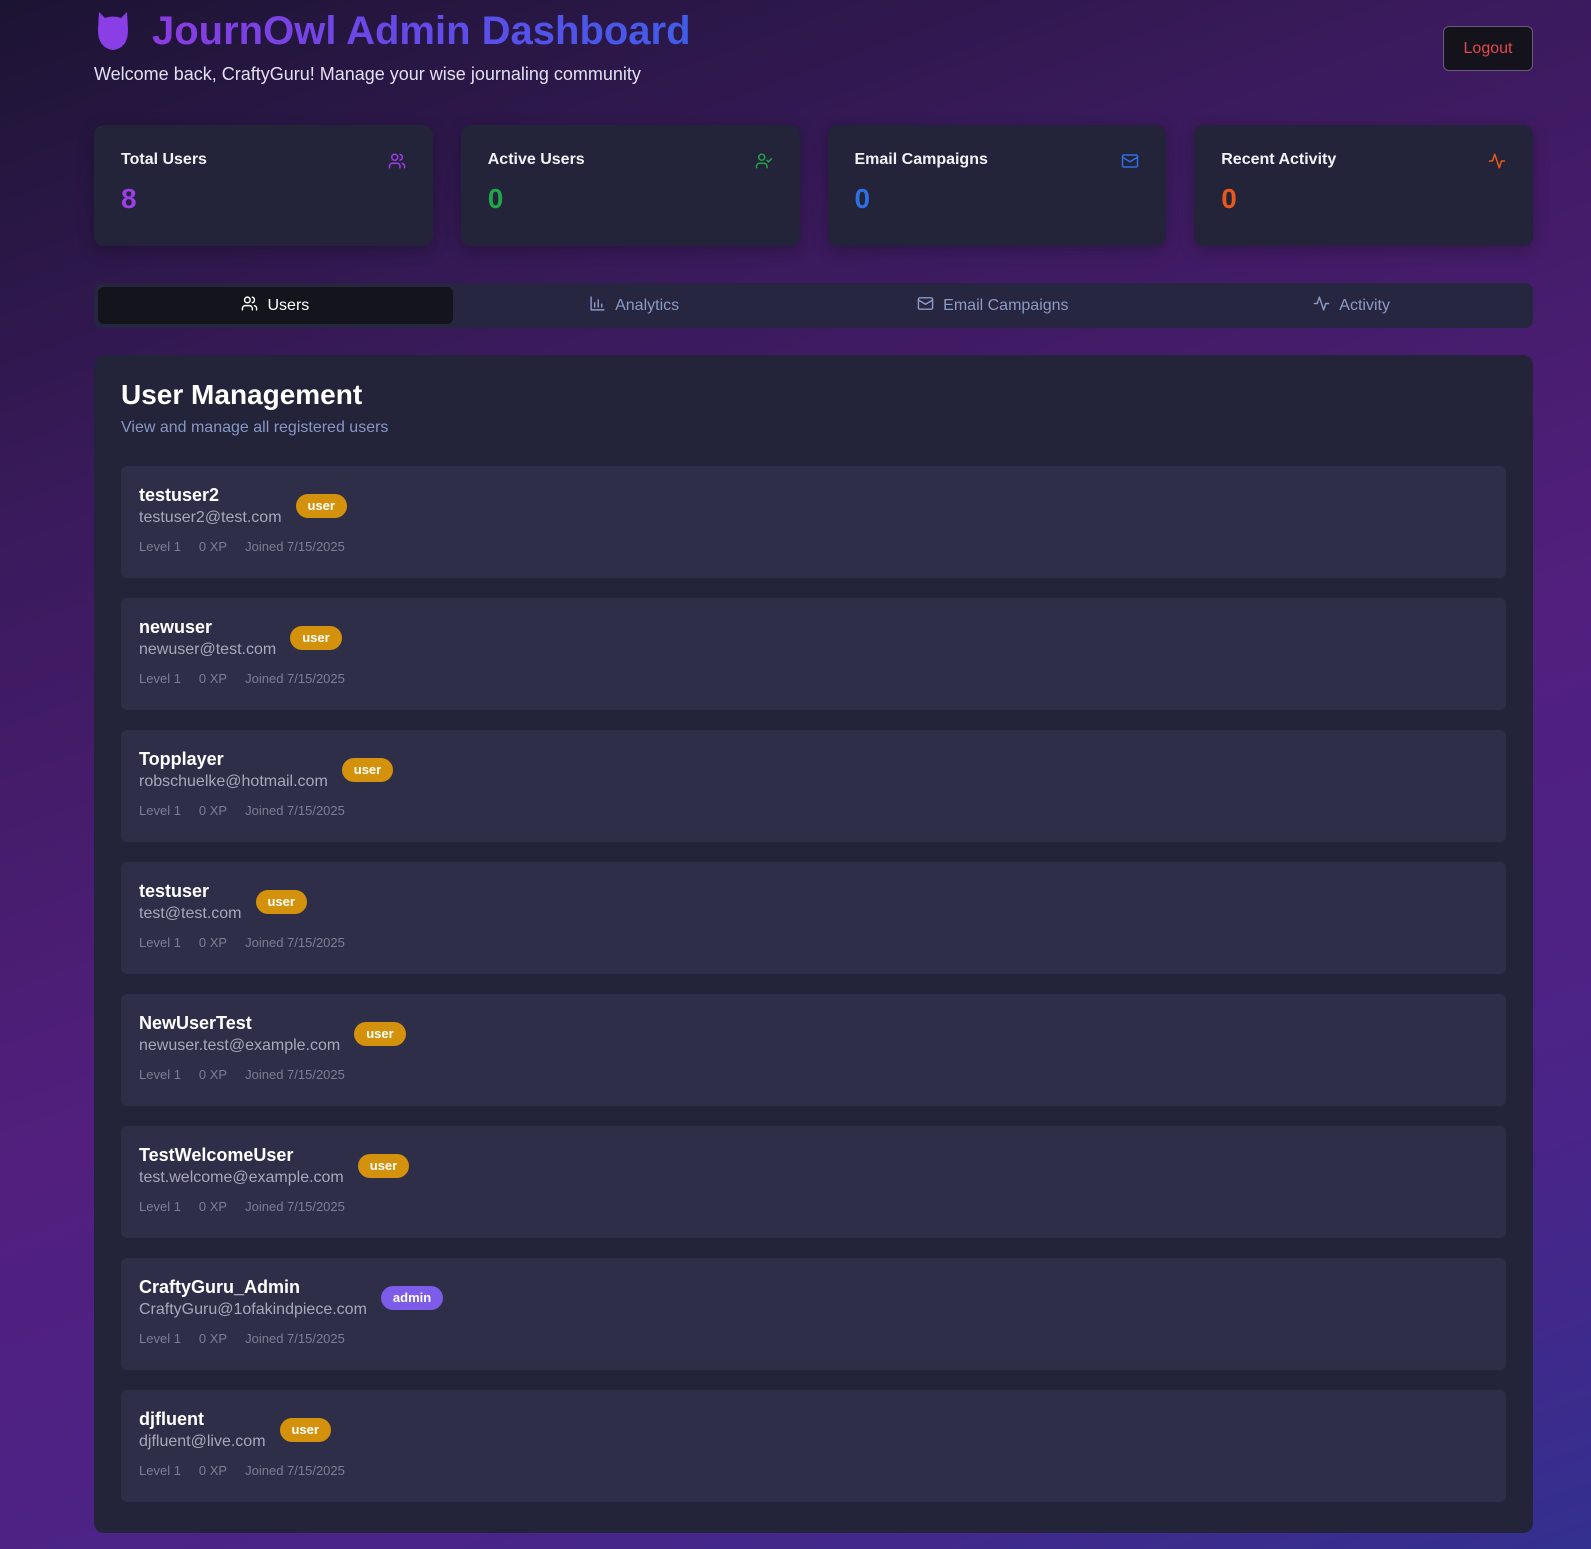 The width and height of the screenshot is (1591, 1549). Describe the element at coordinates (202, 1441) in the screenshot. I see `user-email: djfluent@live.com` at that location.